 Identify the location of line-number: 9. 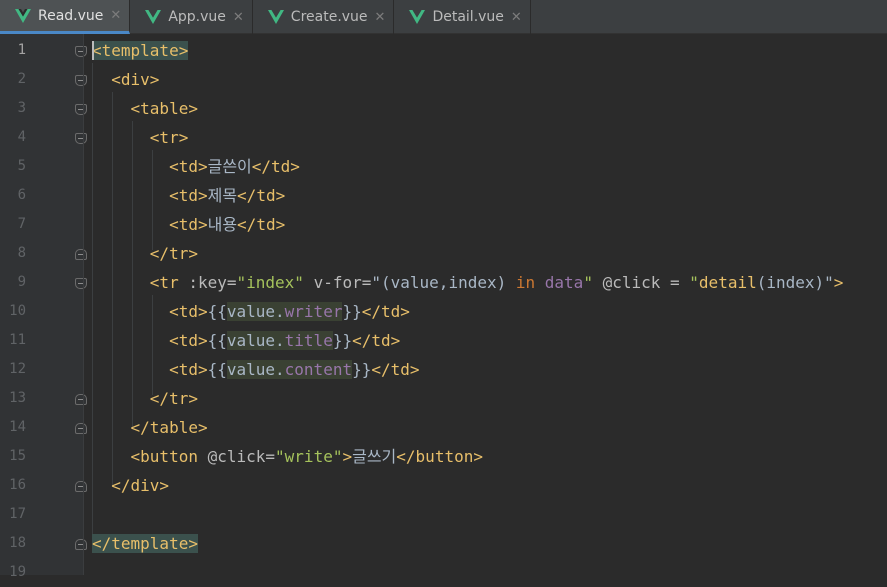
(21, 282).